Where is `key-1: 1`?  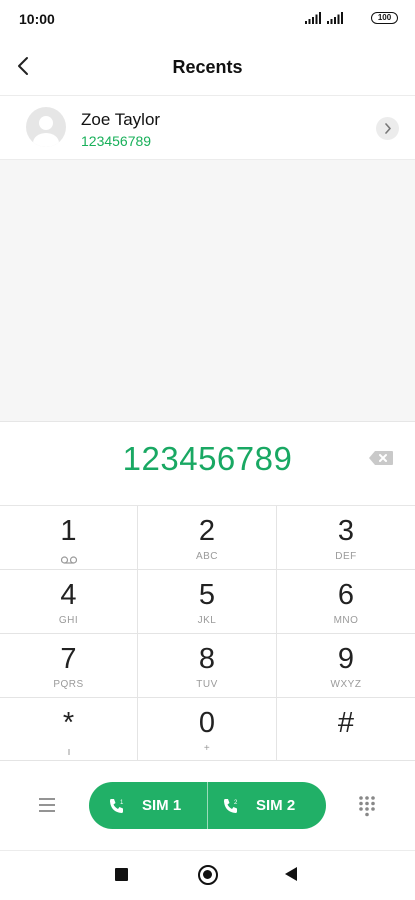 key-1: 1 is located at coordinates (69, 538).